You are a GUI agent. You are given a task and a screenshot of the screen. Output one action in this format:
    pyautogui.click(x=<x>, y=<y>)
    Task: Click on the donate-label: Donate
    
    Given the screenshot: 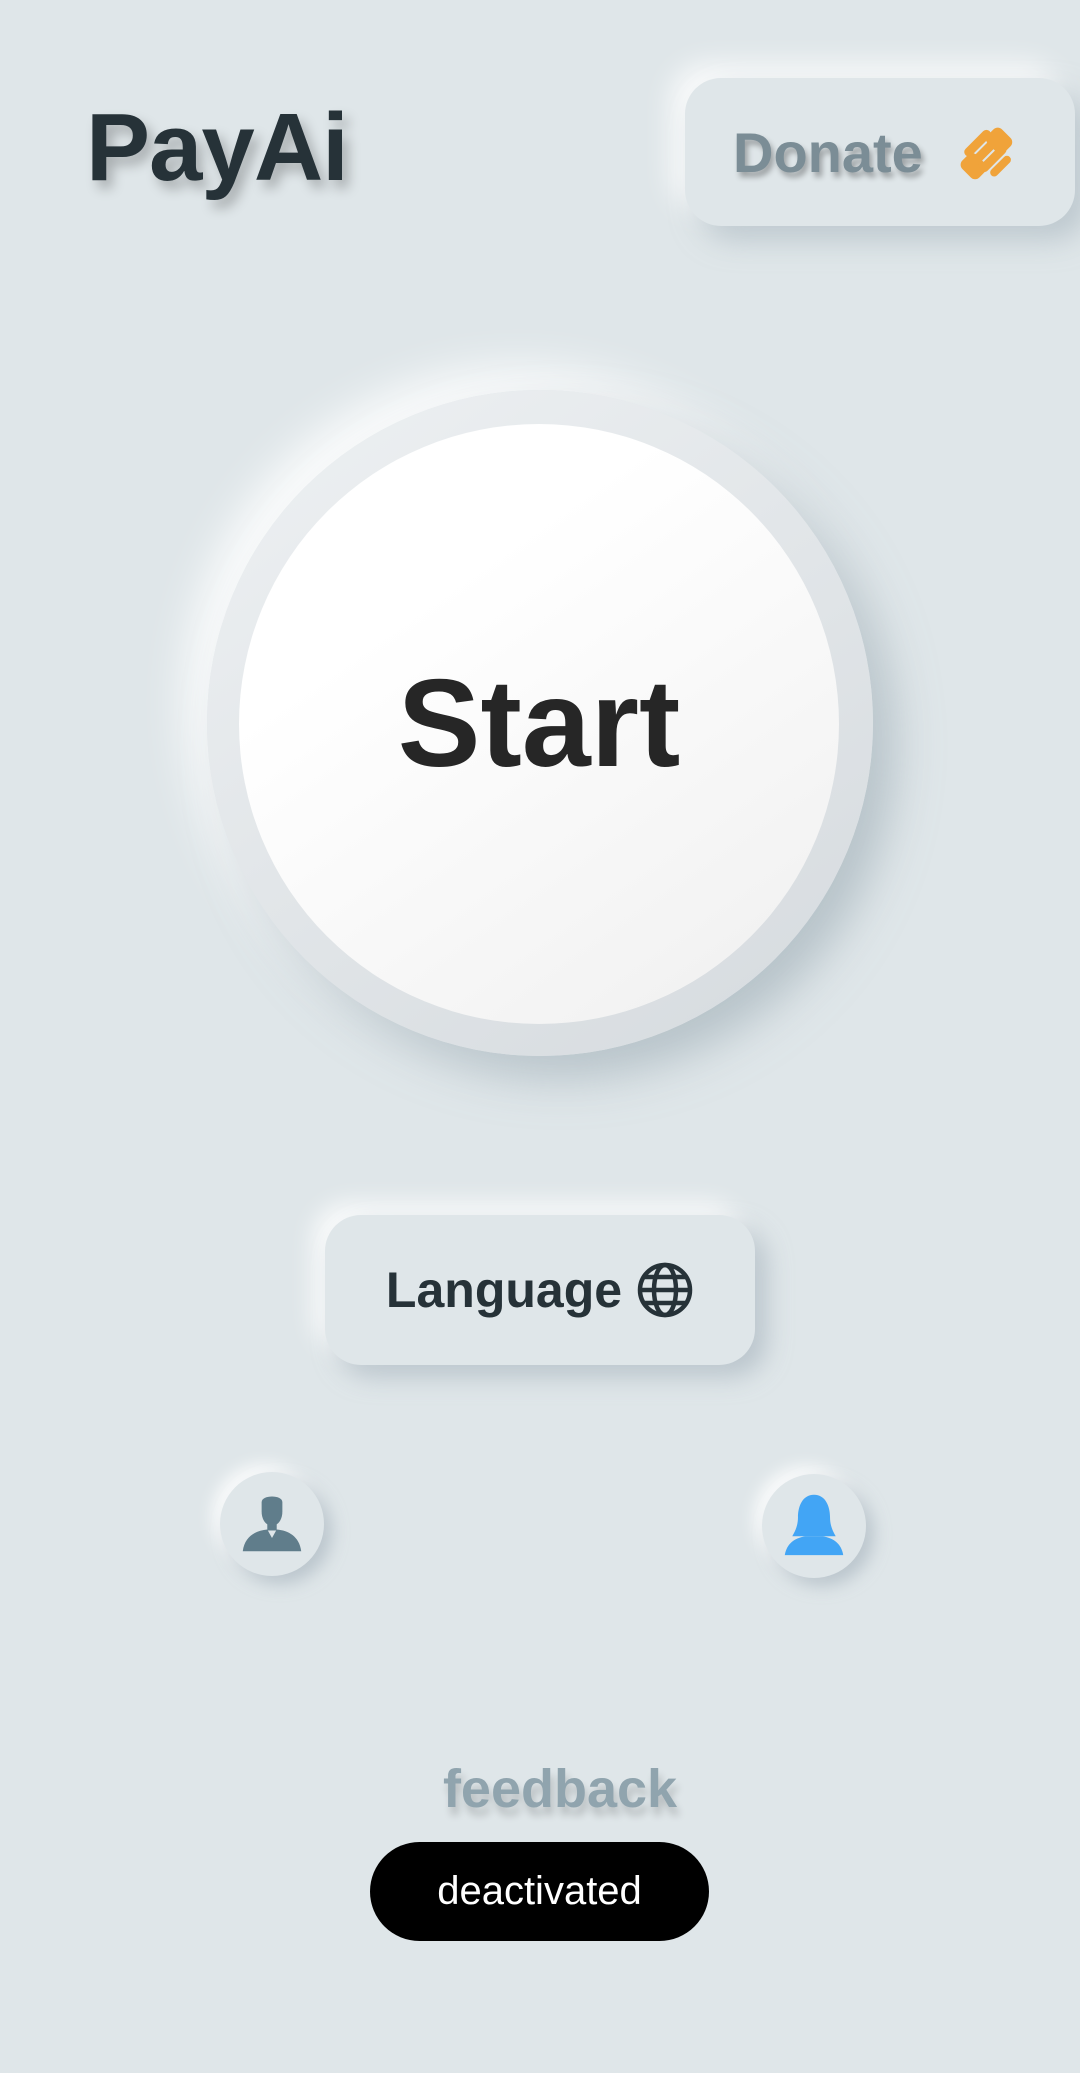 What is the action you would take?
    pyautogui.click(x=828, y=152)
    